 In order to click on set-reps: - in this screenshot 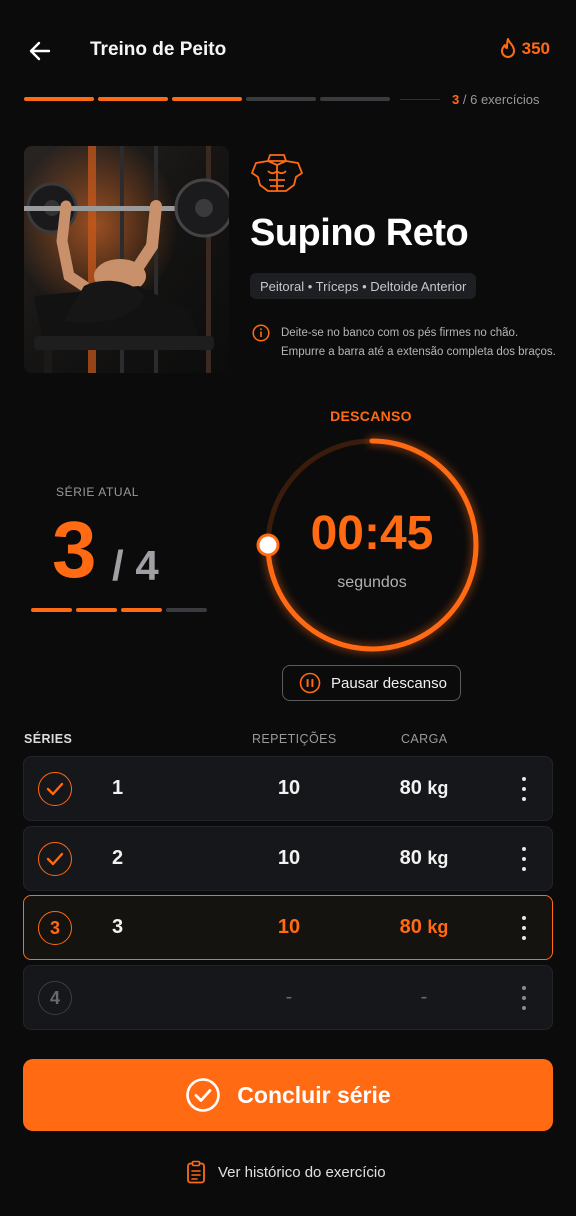, I will do `click(289, 997)`.